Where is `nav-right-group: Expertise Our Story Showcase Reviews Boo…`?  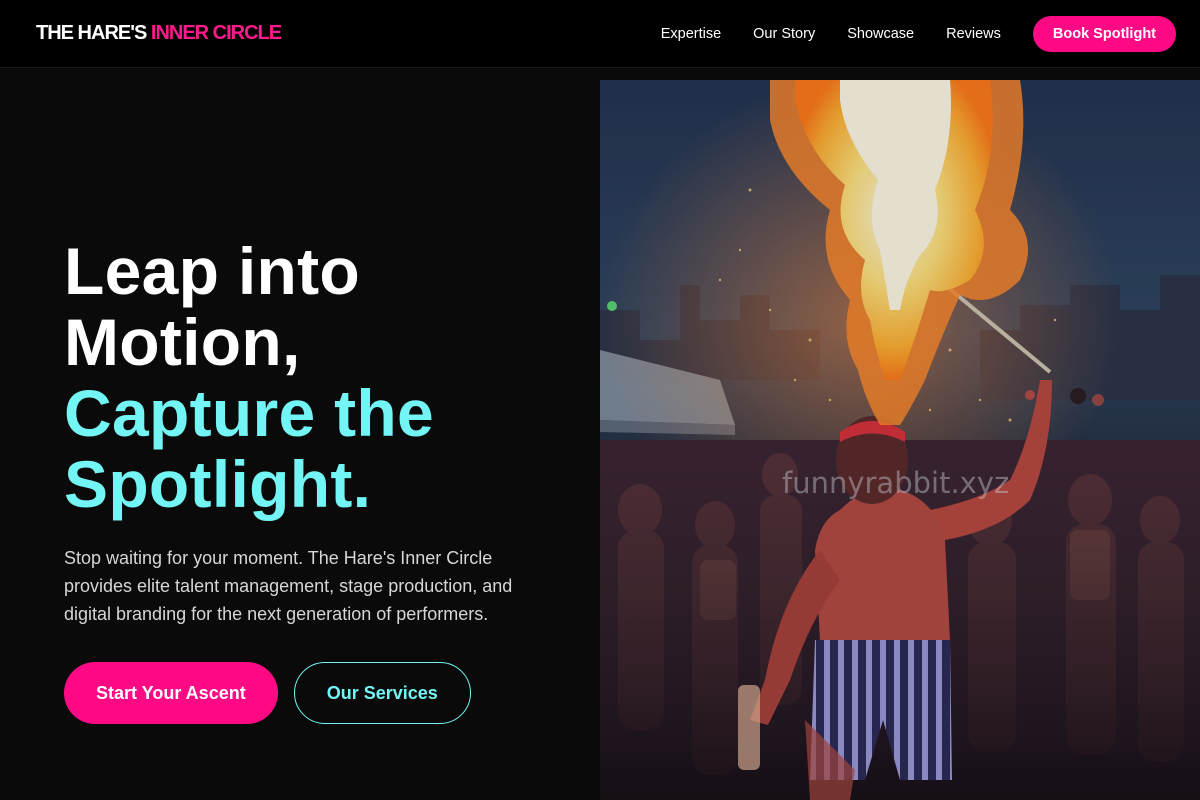
nav-right-group: Expertise Our Story Showcase Reviews Boo… is located at coordinates (918, 33).